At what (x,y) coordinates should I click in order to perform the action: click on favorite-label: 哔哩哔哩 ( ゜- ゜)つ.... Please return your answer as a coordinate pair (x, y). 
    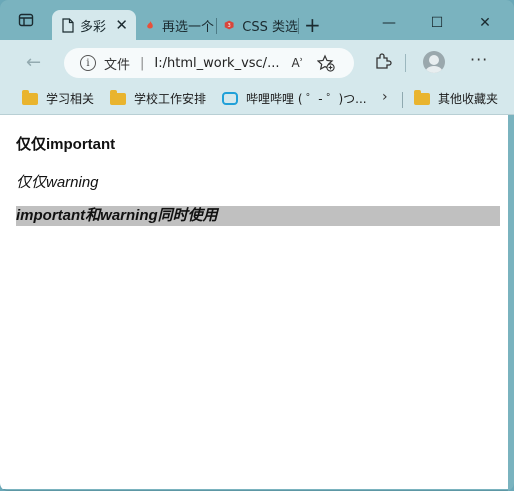
    Looking at the image, I should click on (306, 99).